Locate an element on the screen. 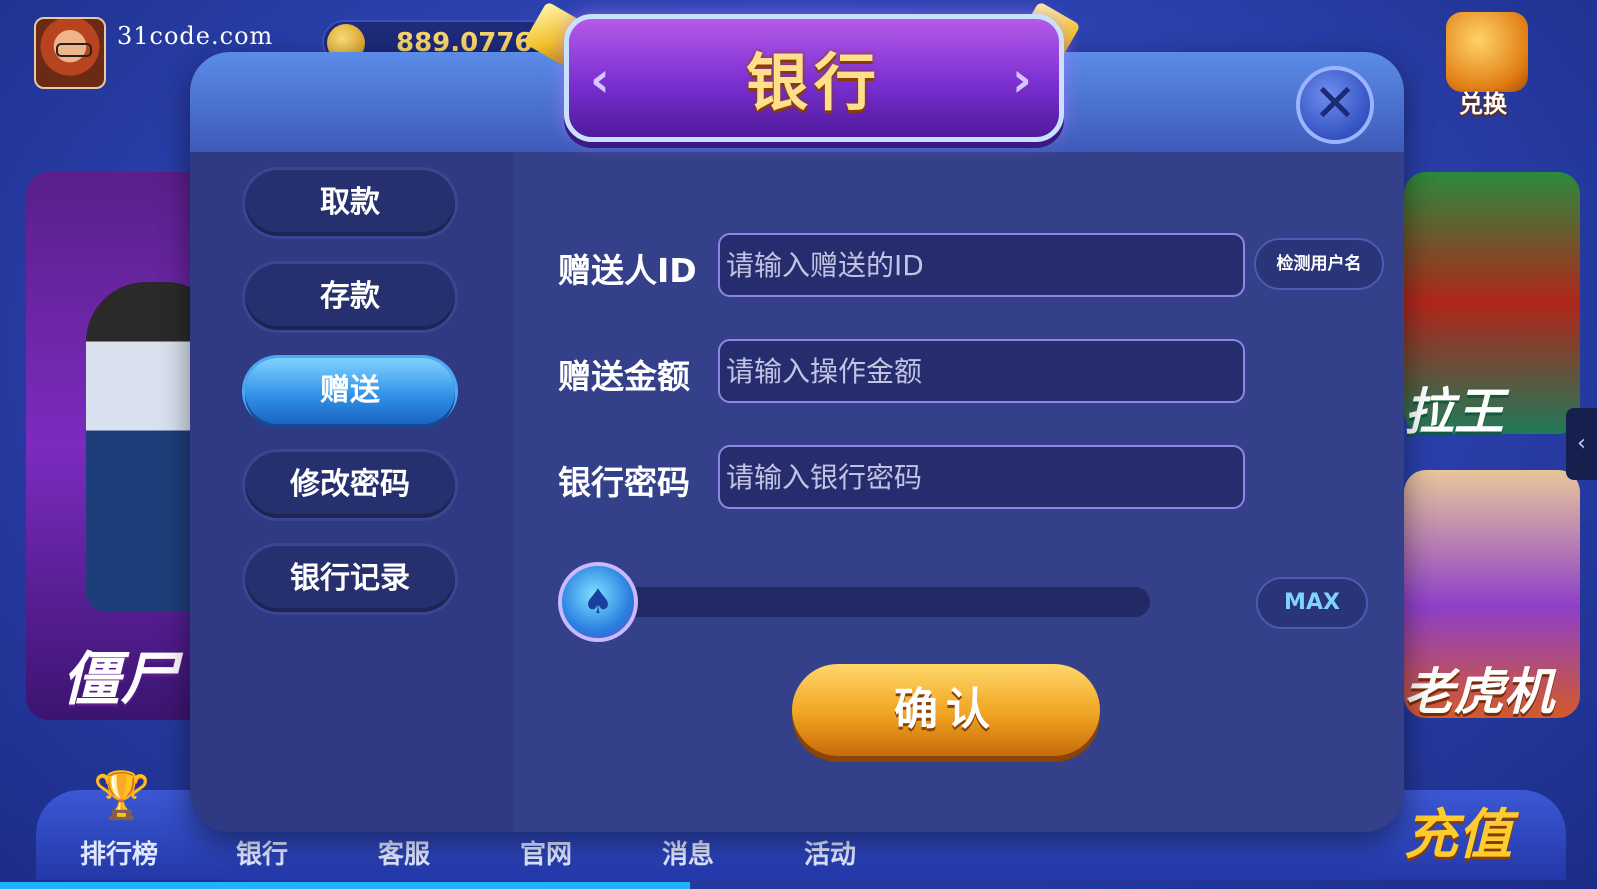 This screenshot has height=889, width=1597. loading-progress-line is located at coordinates (345, 885).